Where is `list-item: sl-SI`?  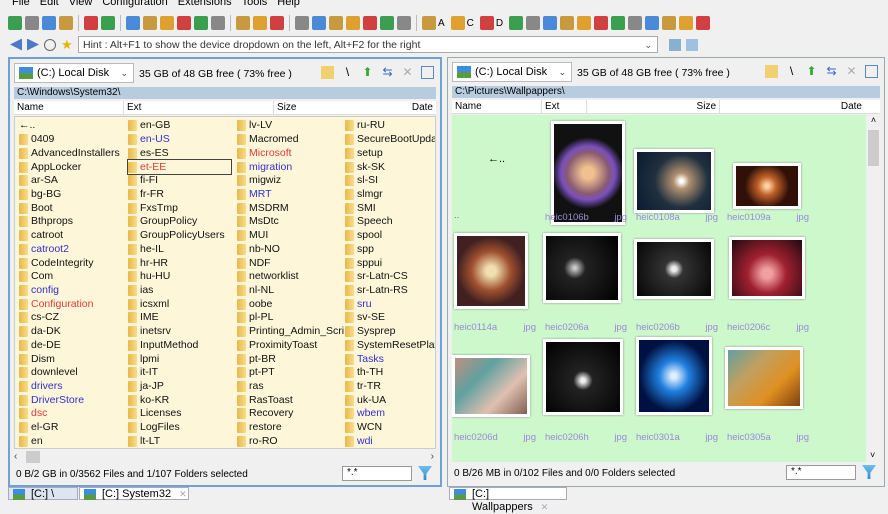 list-item: sl-SI is located at coordinates (390, 181).